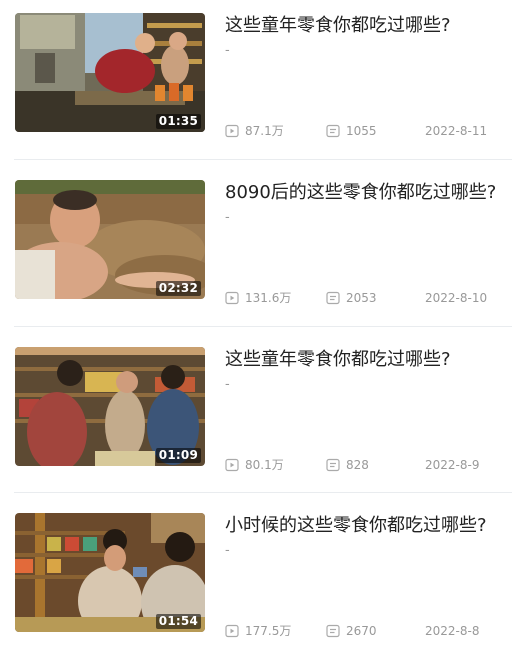  Describe the element at coordinates (361, 131) in the screenshot. I see `comment-count-value: 1055` at that location.